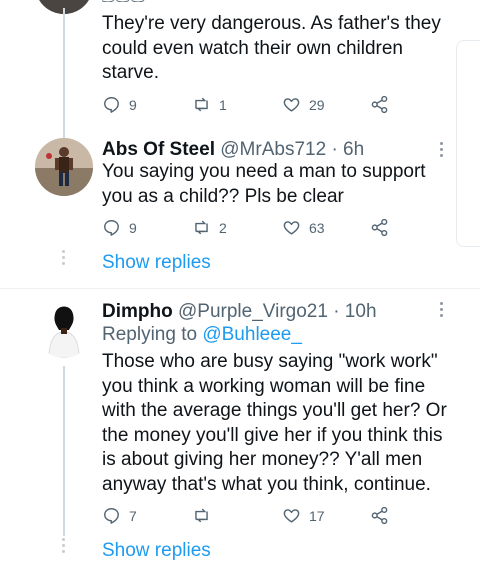  Describe the element at coordinates (317, 104) in the screenshot. I see `like-count: 29` at that location.